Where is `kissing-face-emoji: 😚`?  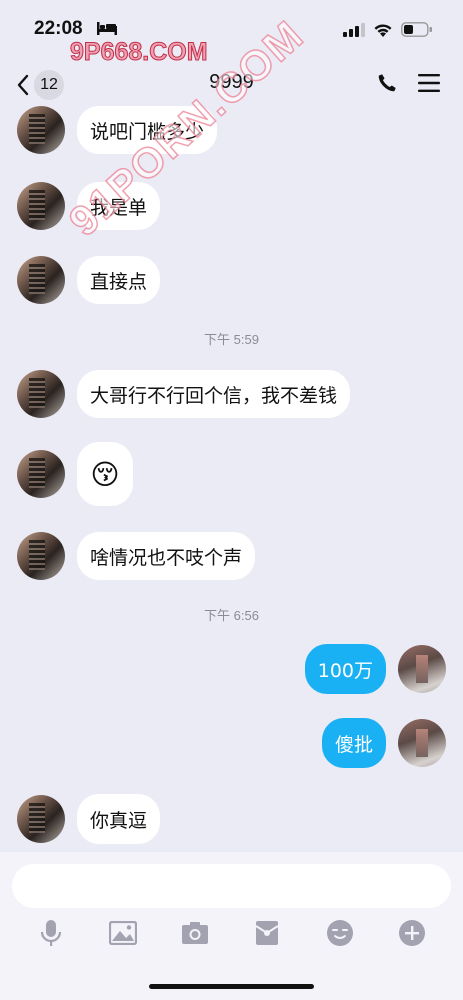 kissing-face-emoji: 😚 is located at coordinates (105, 474).